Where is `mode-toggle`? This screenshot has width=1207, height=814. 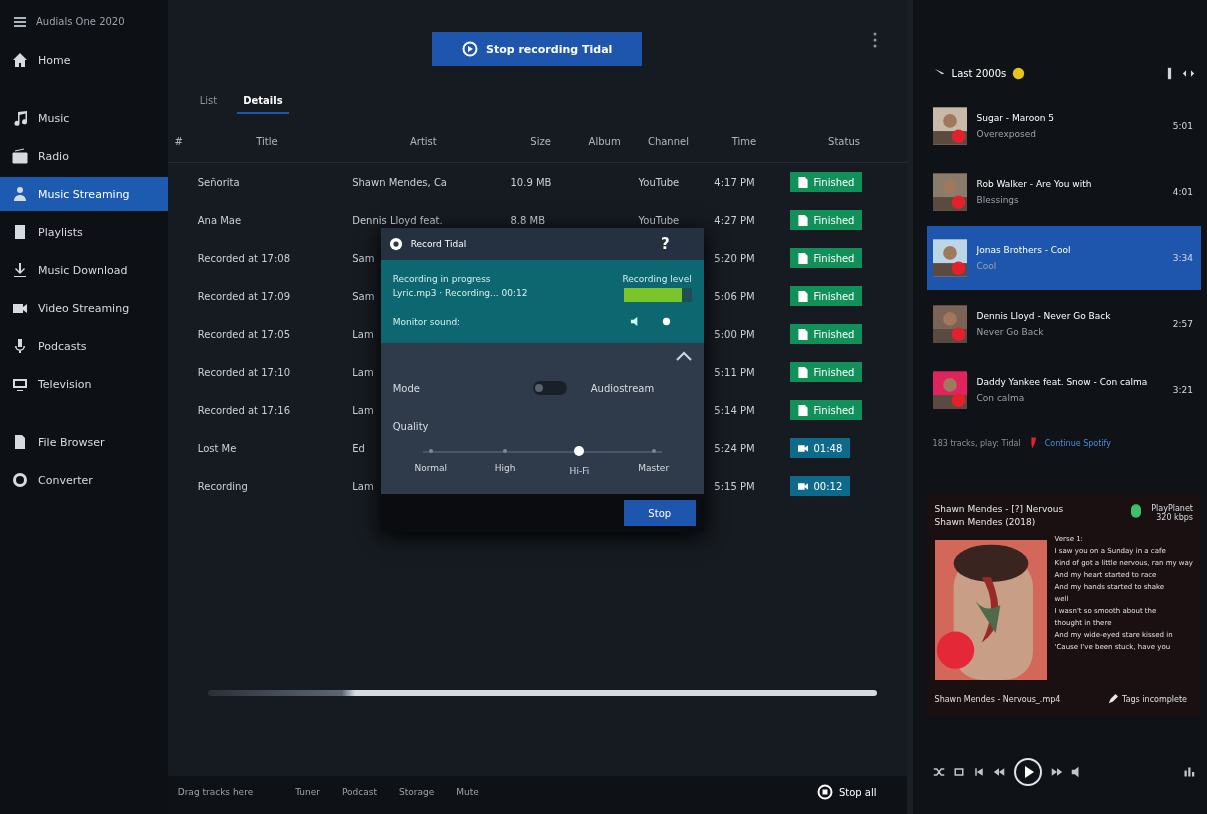
mode-toggle is located at coordinates (549, 388).